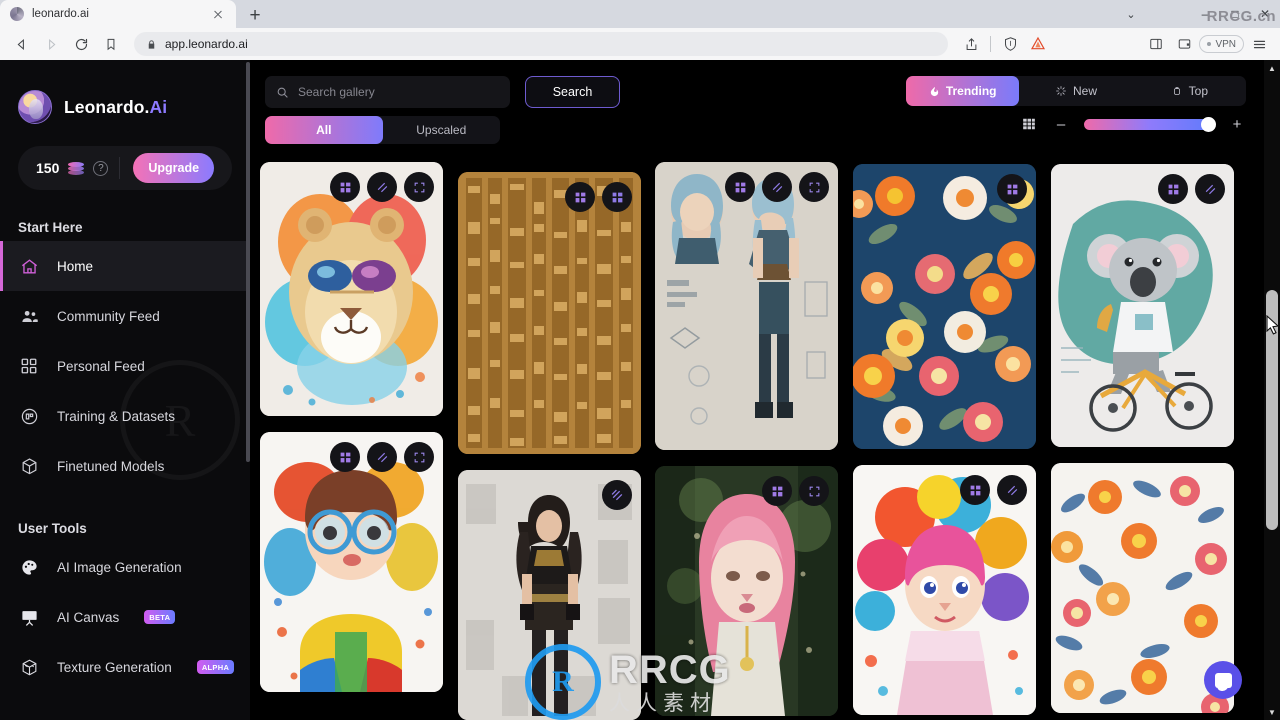 This screenshot has width=1280, height=720. Describe the element at coordinates (17, 14) in the screenshot. I see `tab-favicon` at that location.